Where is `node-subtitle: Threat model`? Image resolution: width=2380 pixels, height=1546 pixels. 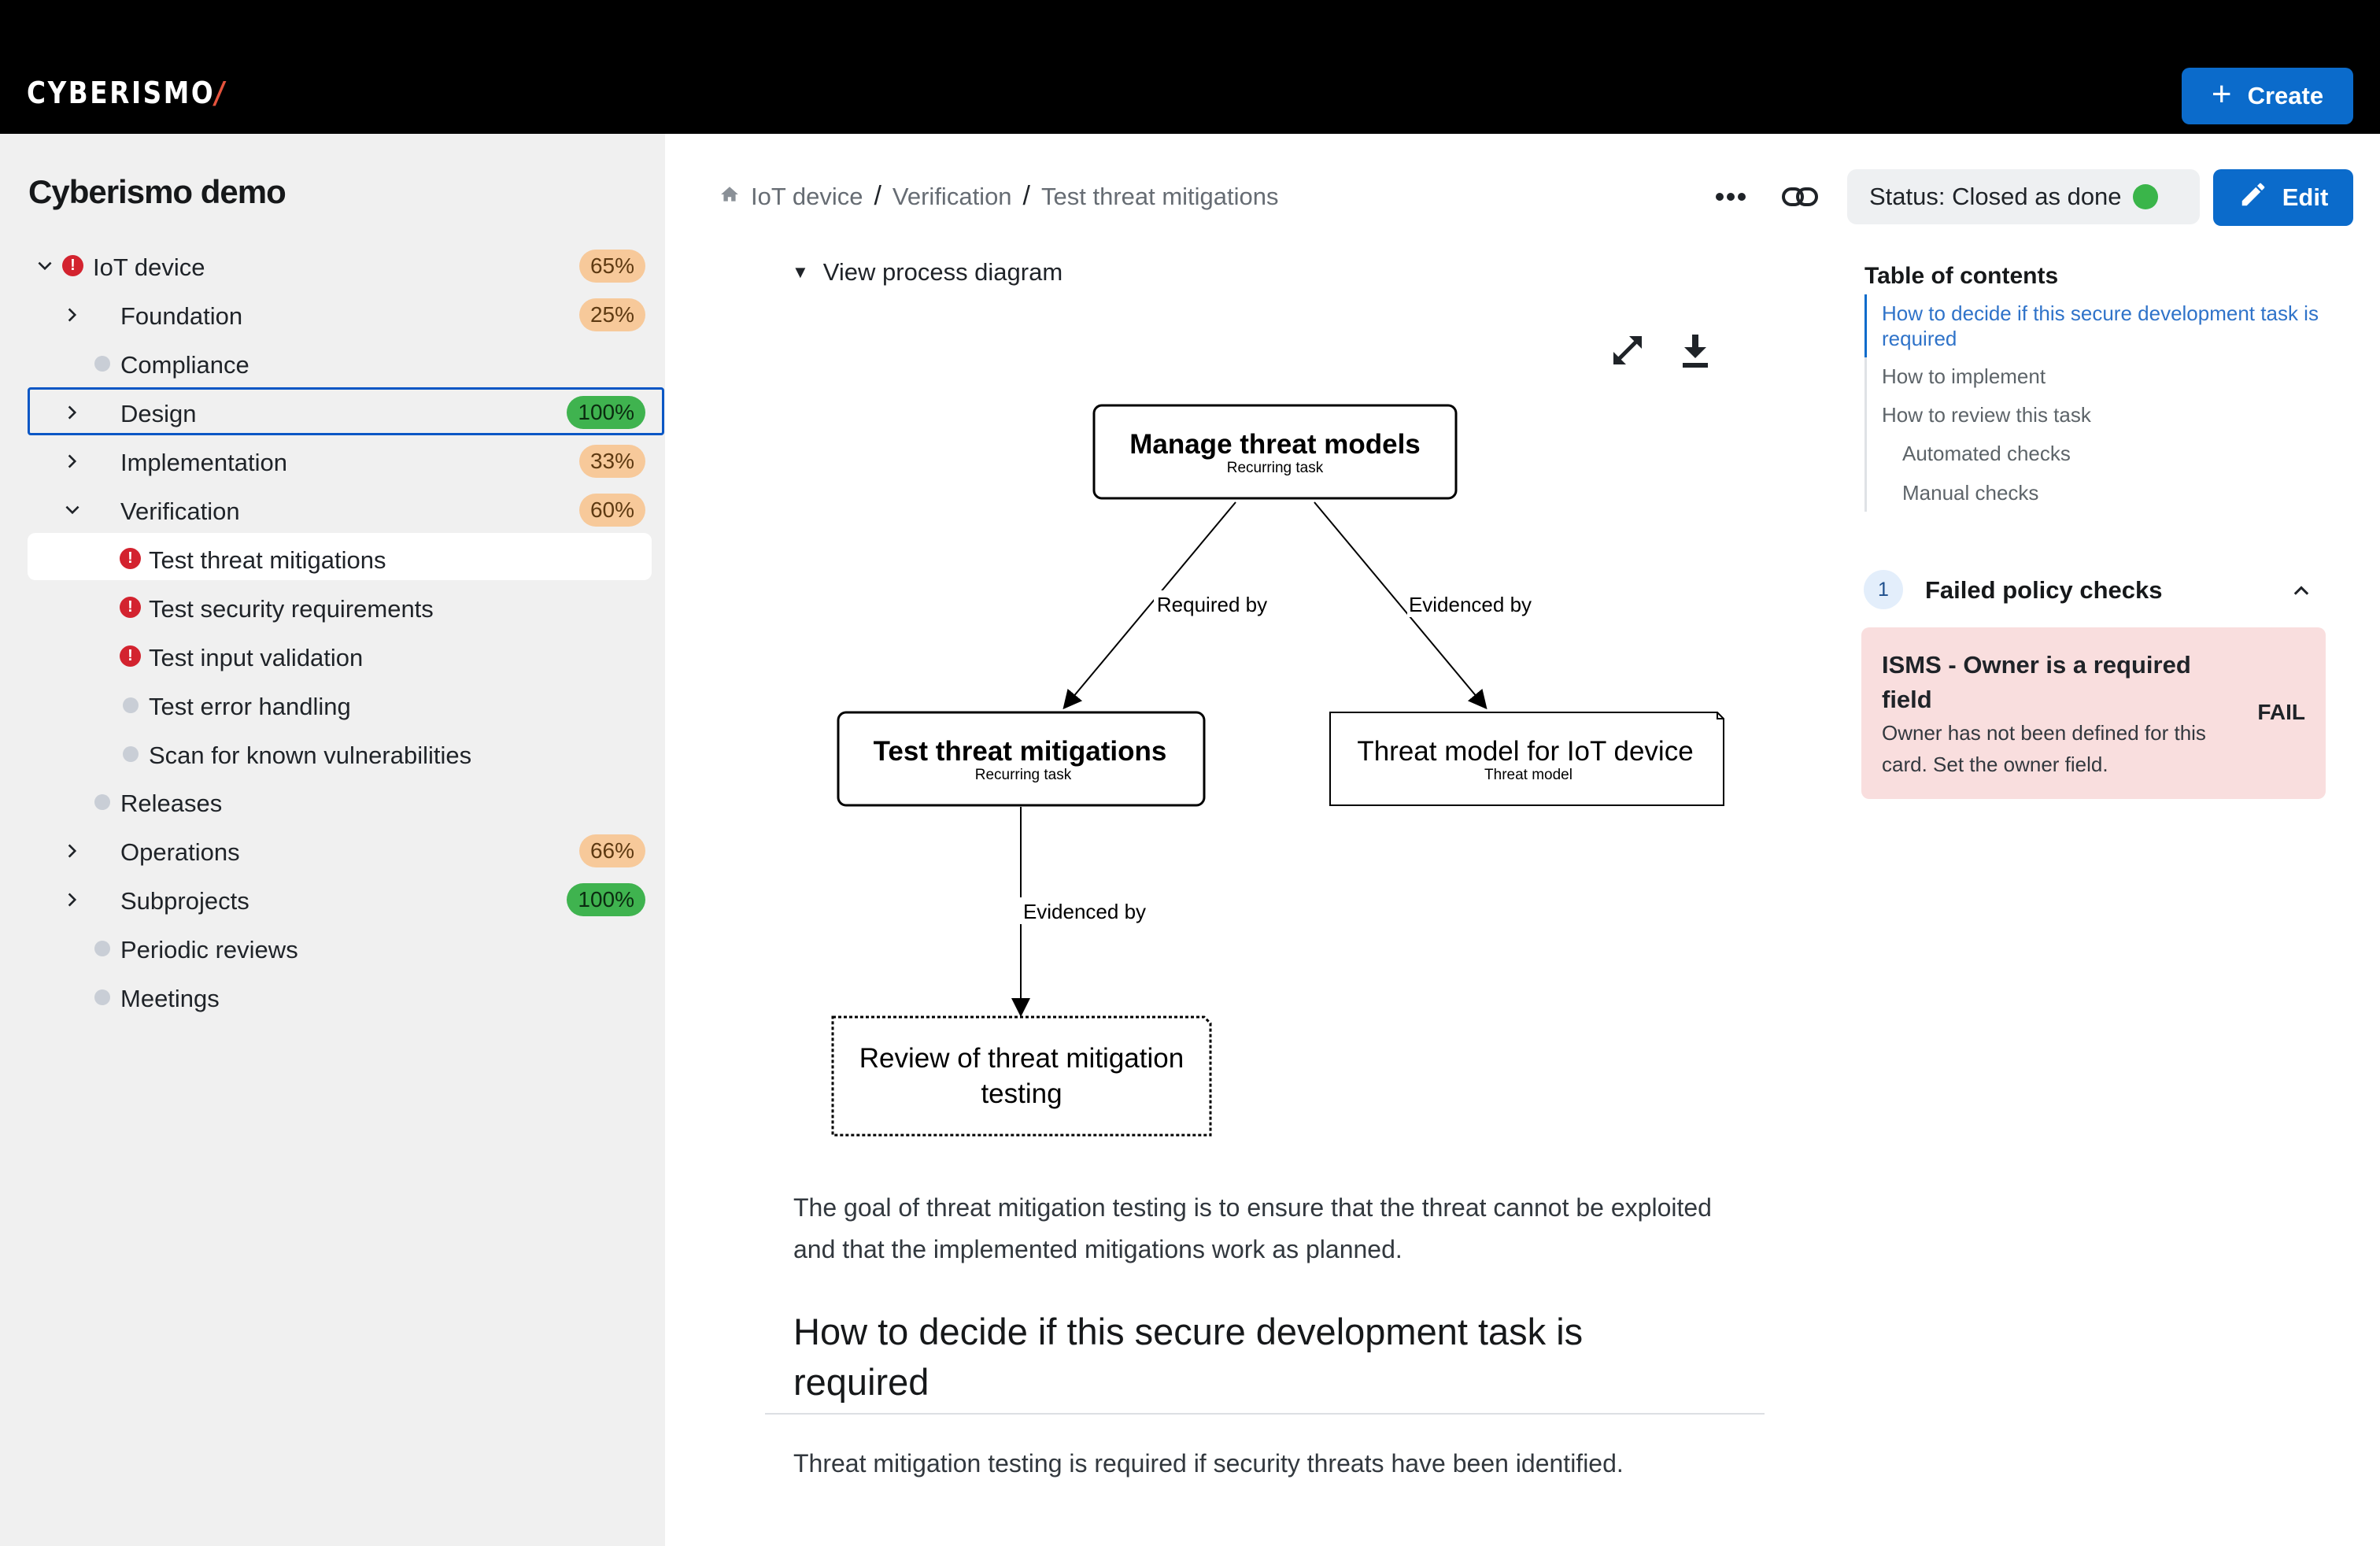
node-subtitle: Threat model is located at coordinates (1528, 775).